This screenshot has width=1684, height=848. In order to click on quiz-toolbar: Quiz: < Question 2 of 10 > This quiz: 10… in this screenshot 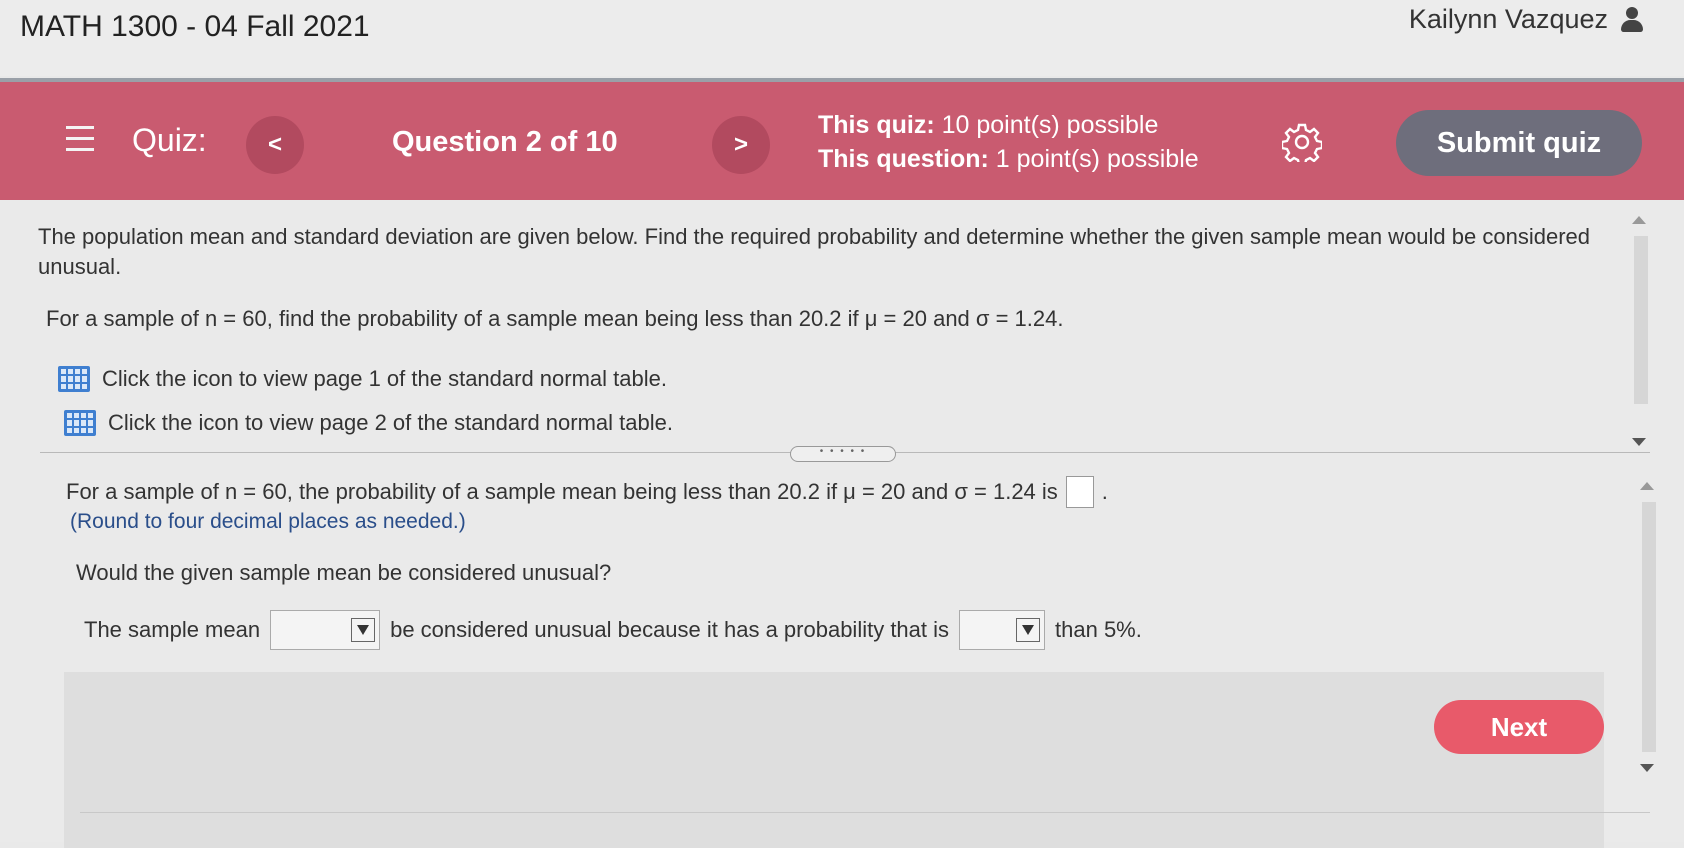, I will do `click(842, 141)`.